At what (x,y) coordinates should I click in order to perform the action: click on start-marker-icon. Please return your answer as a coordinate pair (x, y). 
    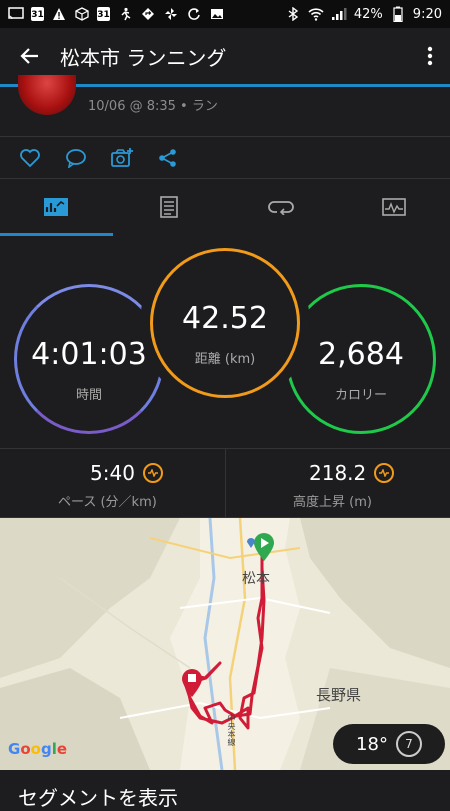
    Looking at the image, I should click on (264, 549).